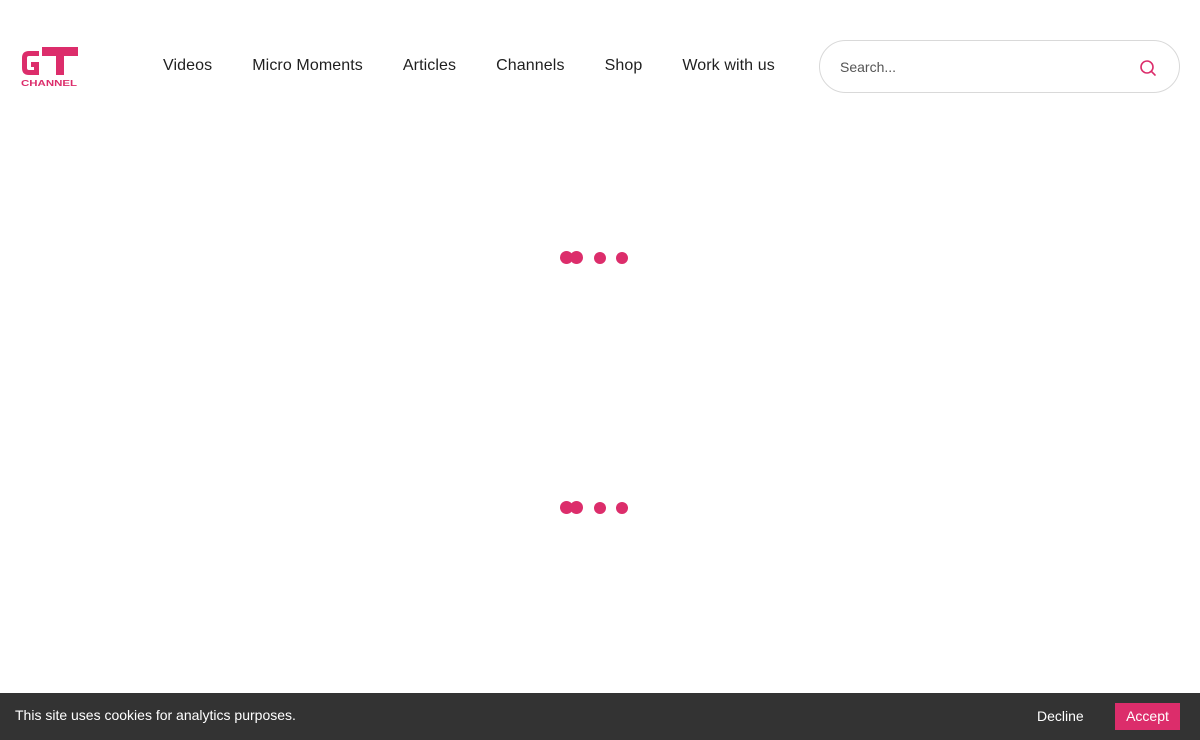  I want to click on logo-icon: CHANNEL, so click(49, 67).